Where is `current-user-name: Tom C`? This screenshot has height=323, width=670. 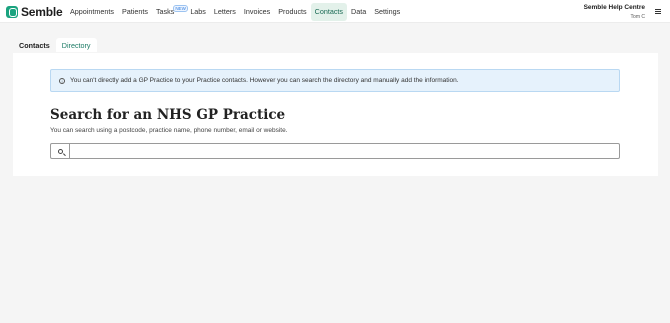 current-user-name: Tom C is located at coordinates (637, 17).